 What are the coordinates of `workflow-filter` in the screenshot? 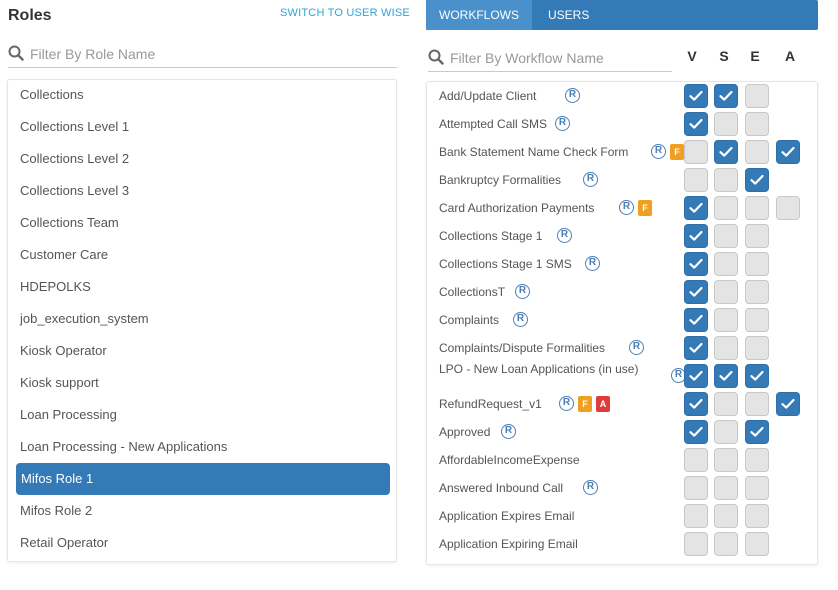 It's located at (550, 59).